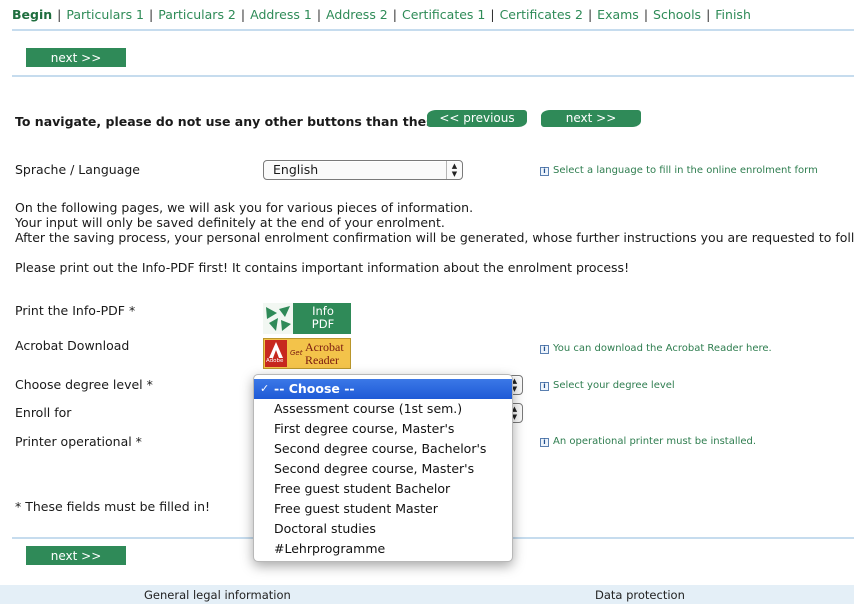 This screenshot has width=854, height=604. Describe the element at coordinates (383, 489) in the screenshot. I see `degree-option-guest-bachelor: Free guest student Bachelor` at that location.